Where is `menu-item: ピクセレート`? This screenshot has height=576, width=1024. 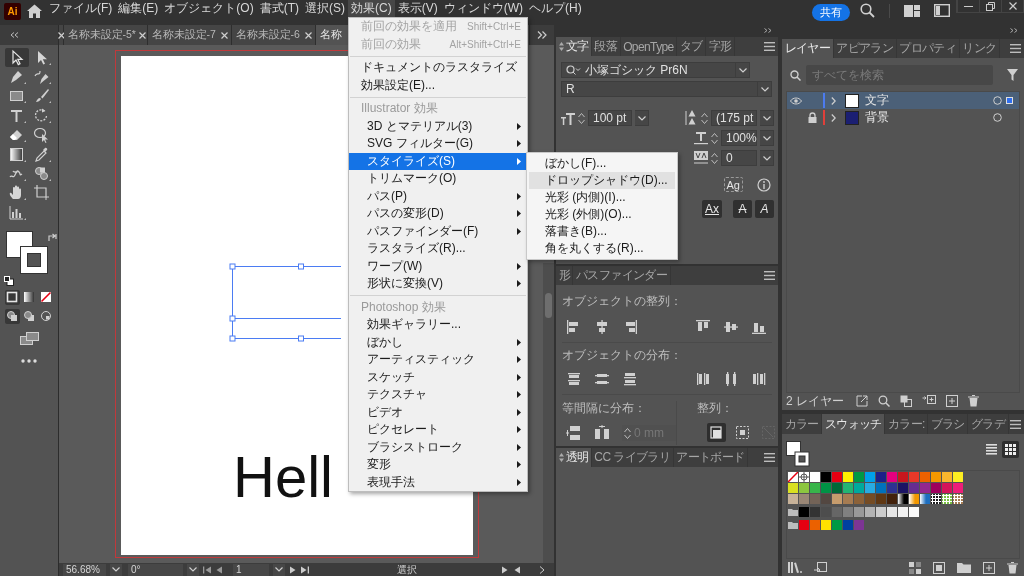 menu-item: ピクセレート is located at coordinates (438, 430).